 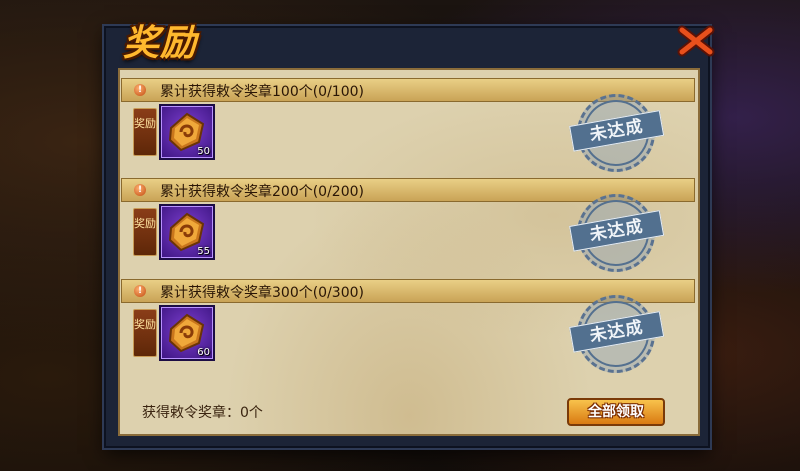 What do you see at coordinates (187, 232) in the screenshot?
I see `reward-item-slot: 55` at bounding box center [187, 232].